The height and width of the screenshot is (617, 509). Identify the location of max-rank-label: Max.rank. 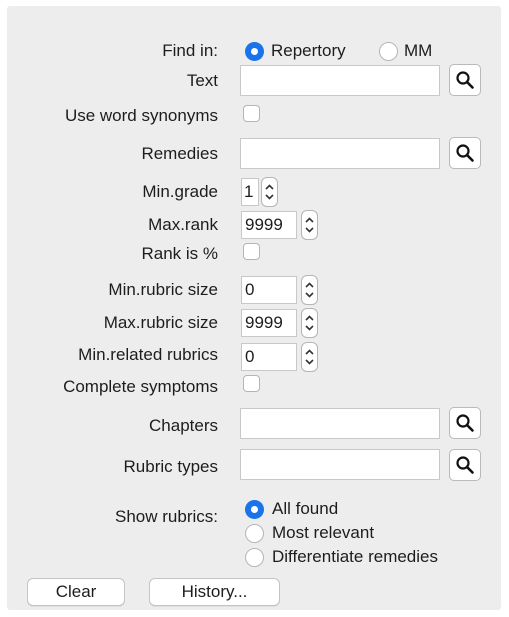
(183, 224).